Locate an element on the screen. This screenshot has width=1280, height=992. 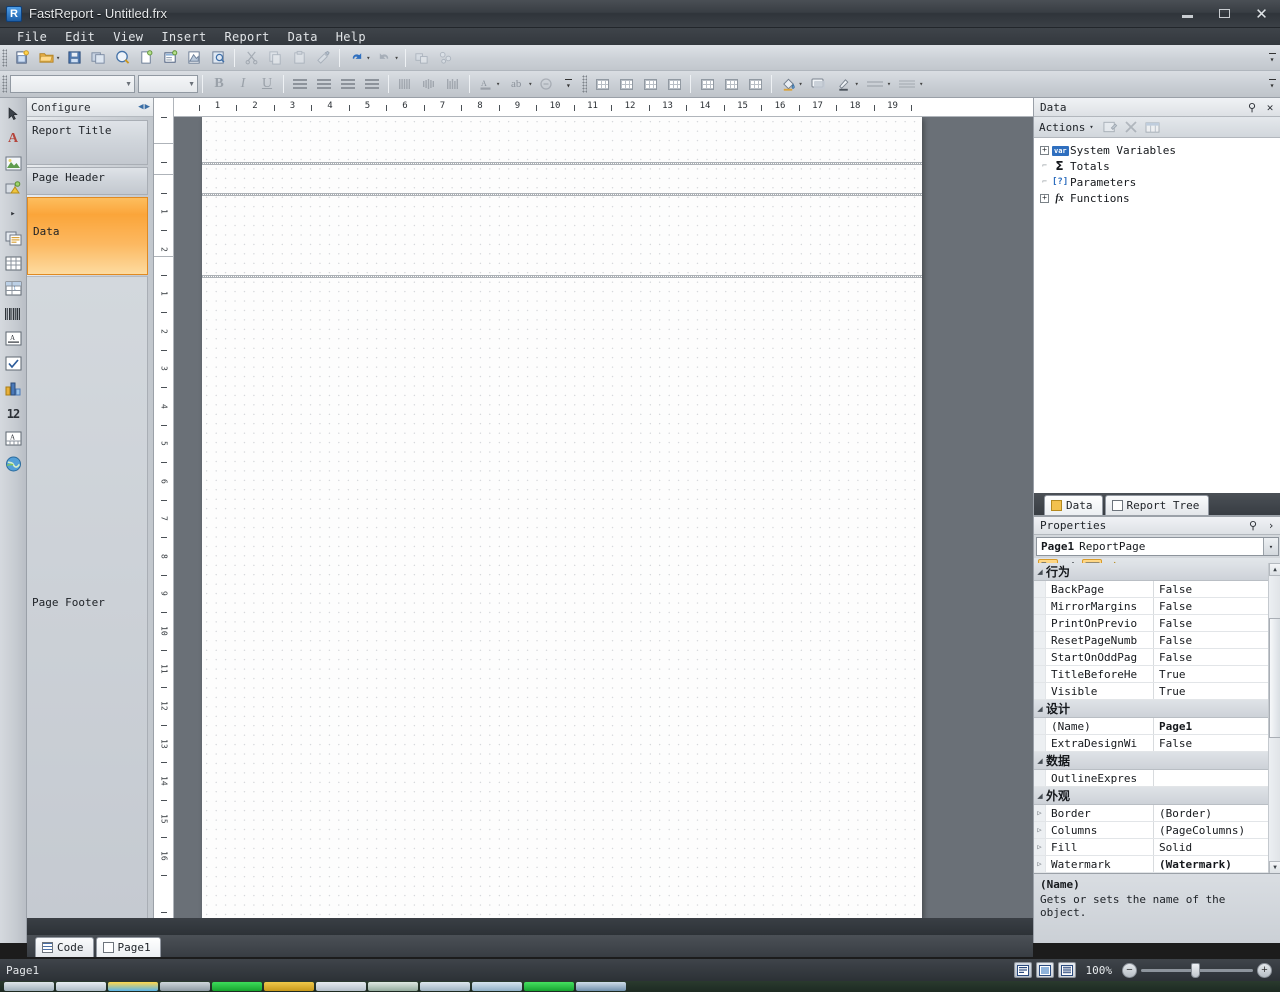
property-value: (Watermark) is located at coordinates (1217, 864).